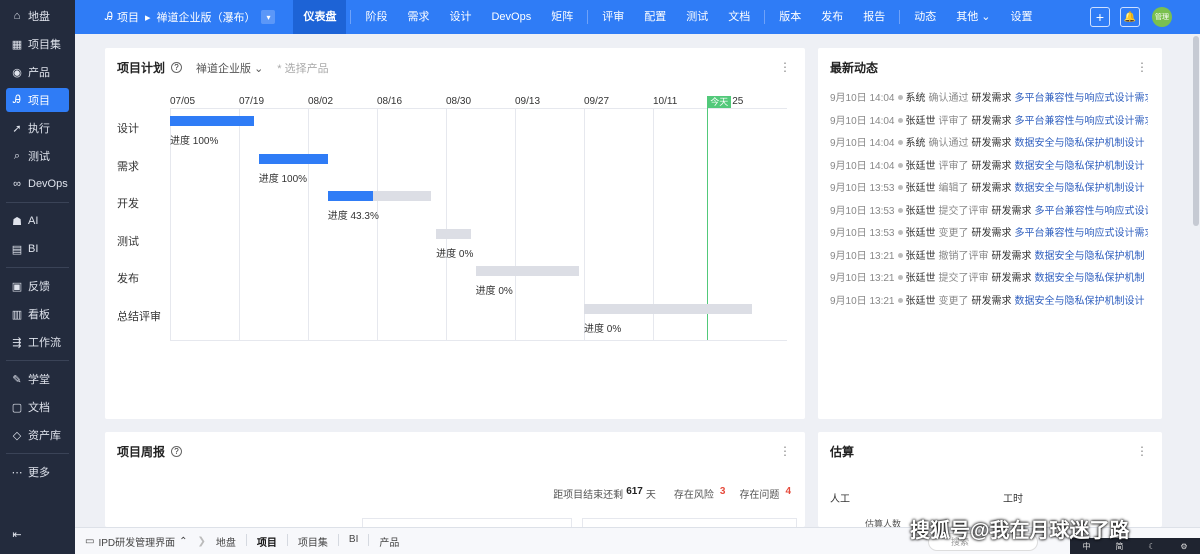 The width and height of the screenshot is (1200, 554). Describe the element at coordinates (17, 44) in the screenshot. I see `grid-icon: ▦` at that location.